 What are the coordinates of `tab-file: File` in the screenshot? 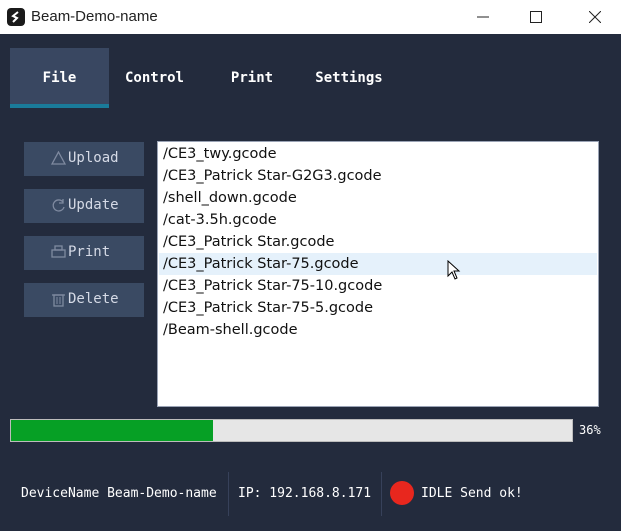 It's located at (59, 78).